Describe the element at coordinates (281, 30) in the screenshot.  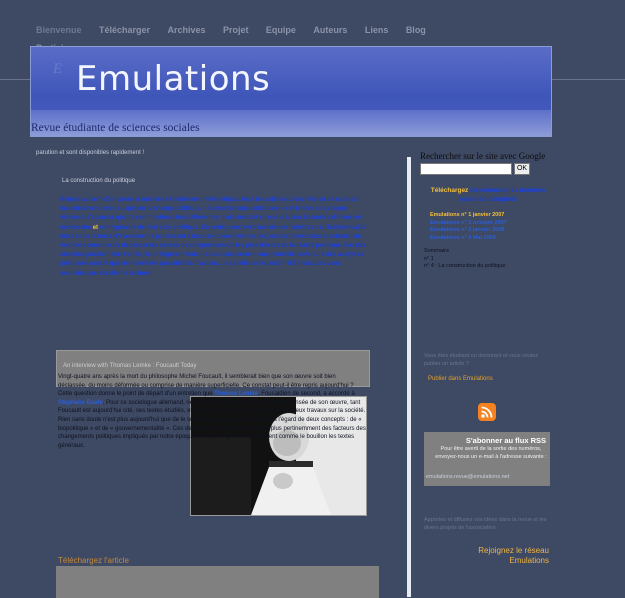
I see `nav-item-equipe: Equipe` at that location.